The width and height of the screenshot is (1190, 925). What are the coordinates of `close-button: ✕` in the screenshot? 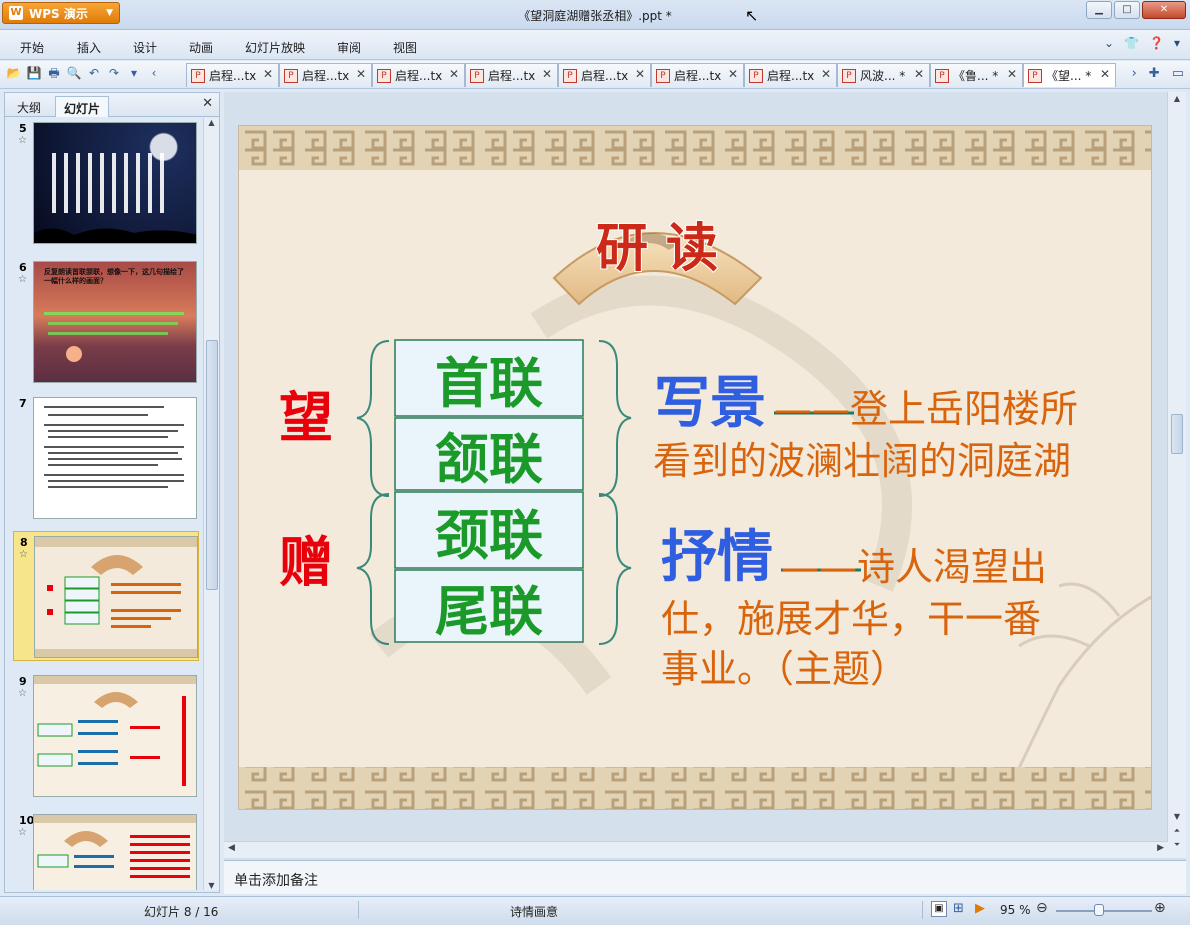 It's located at (1164, 10).